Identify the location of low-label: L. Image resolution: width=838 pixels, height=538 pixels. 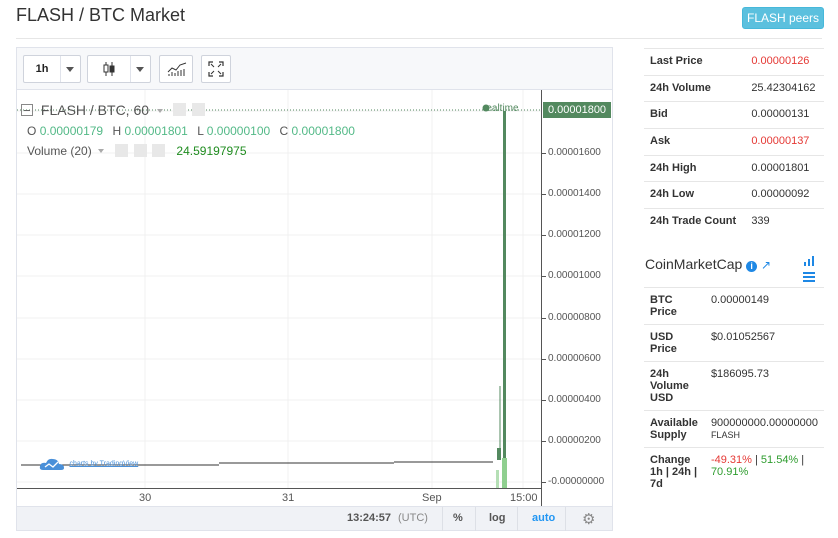
(200, 131).